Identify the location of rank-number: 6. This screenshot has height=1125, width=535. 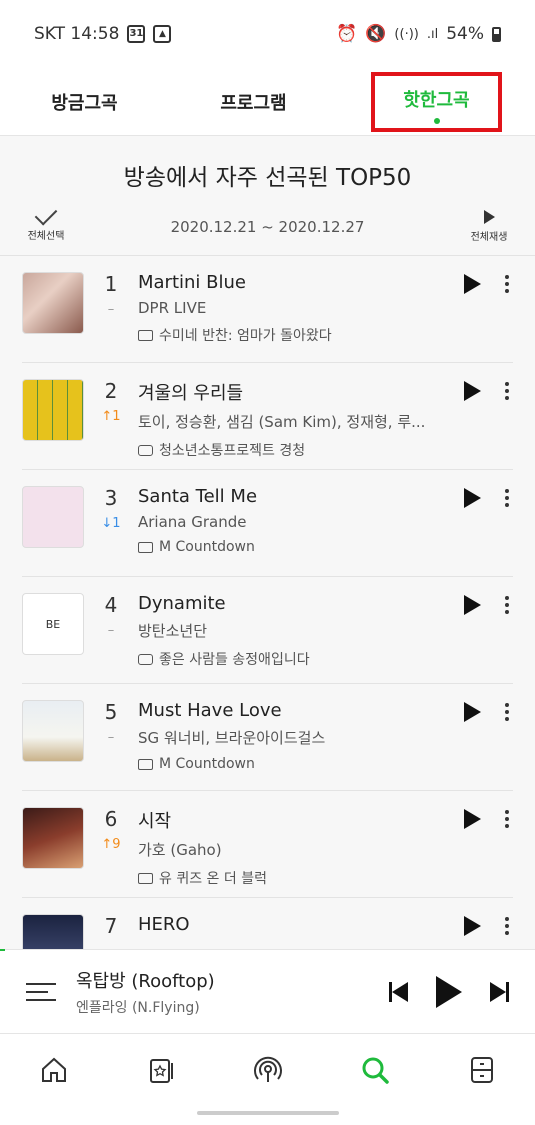
(111, 819).